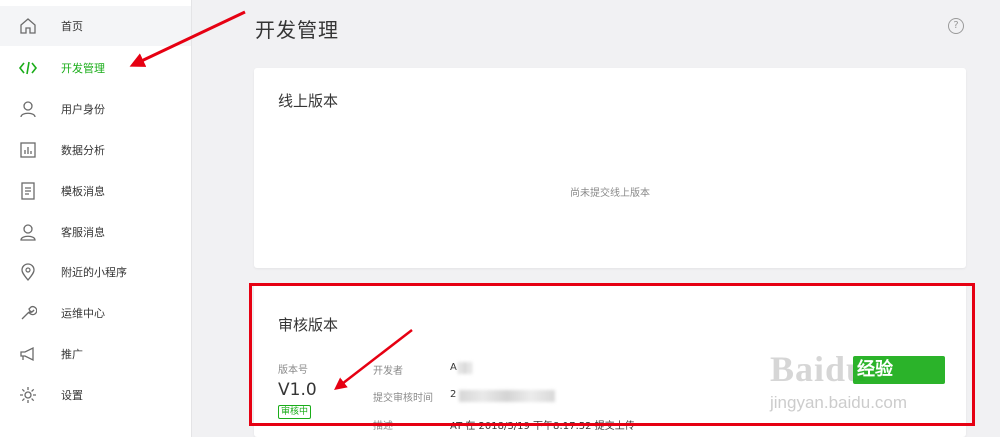 This screenshot has width=1000, height=437. Describe the element at coordinates (956, 26) in the screenshot. I see `help-icon: ?` at that location.